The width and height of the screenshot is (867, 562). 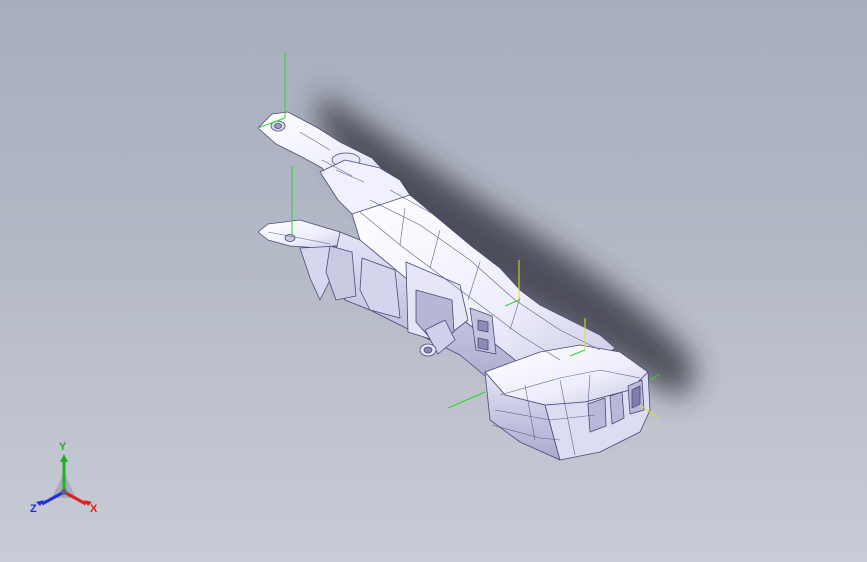 I want to click on triad-y-label: Y, so click(x=63, y=447).